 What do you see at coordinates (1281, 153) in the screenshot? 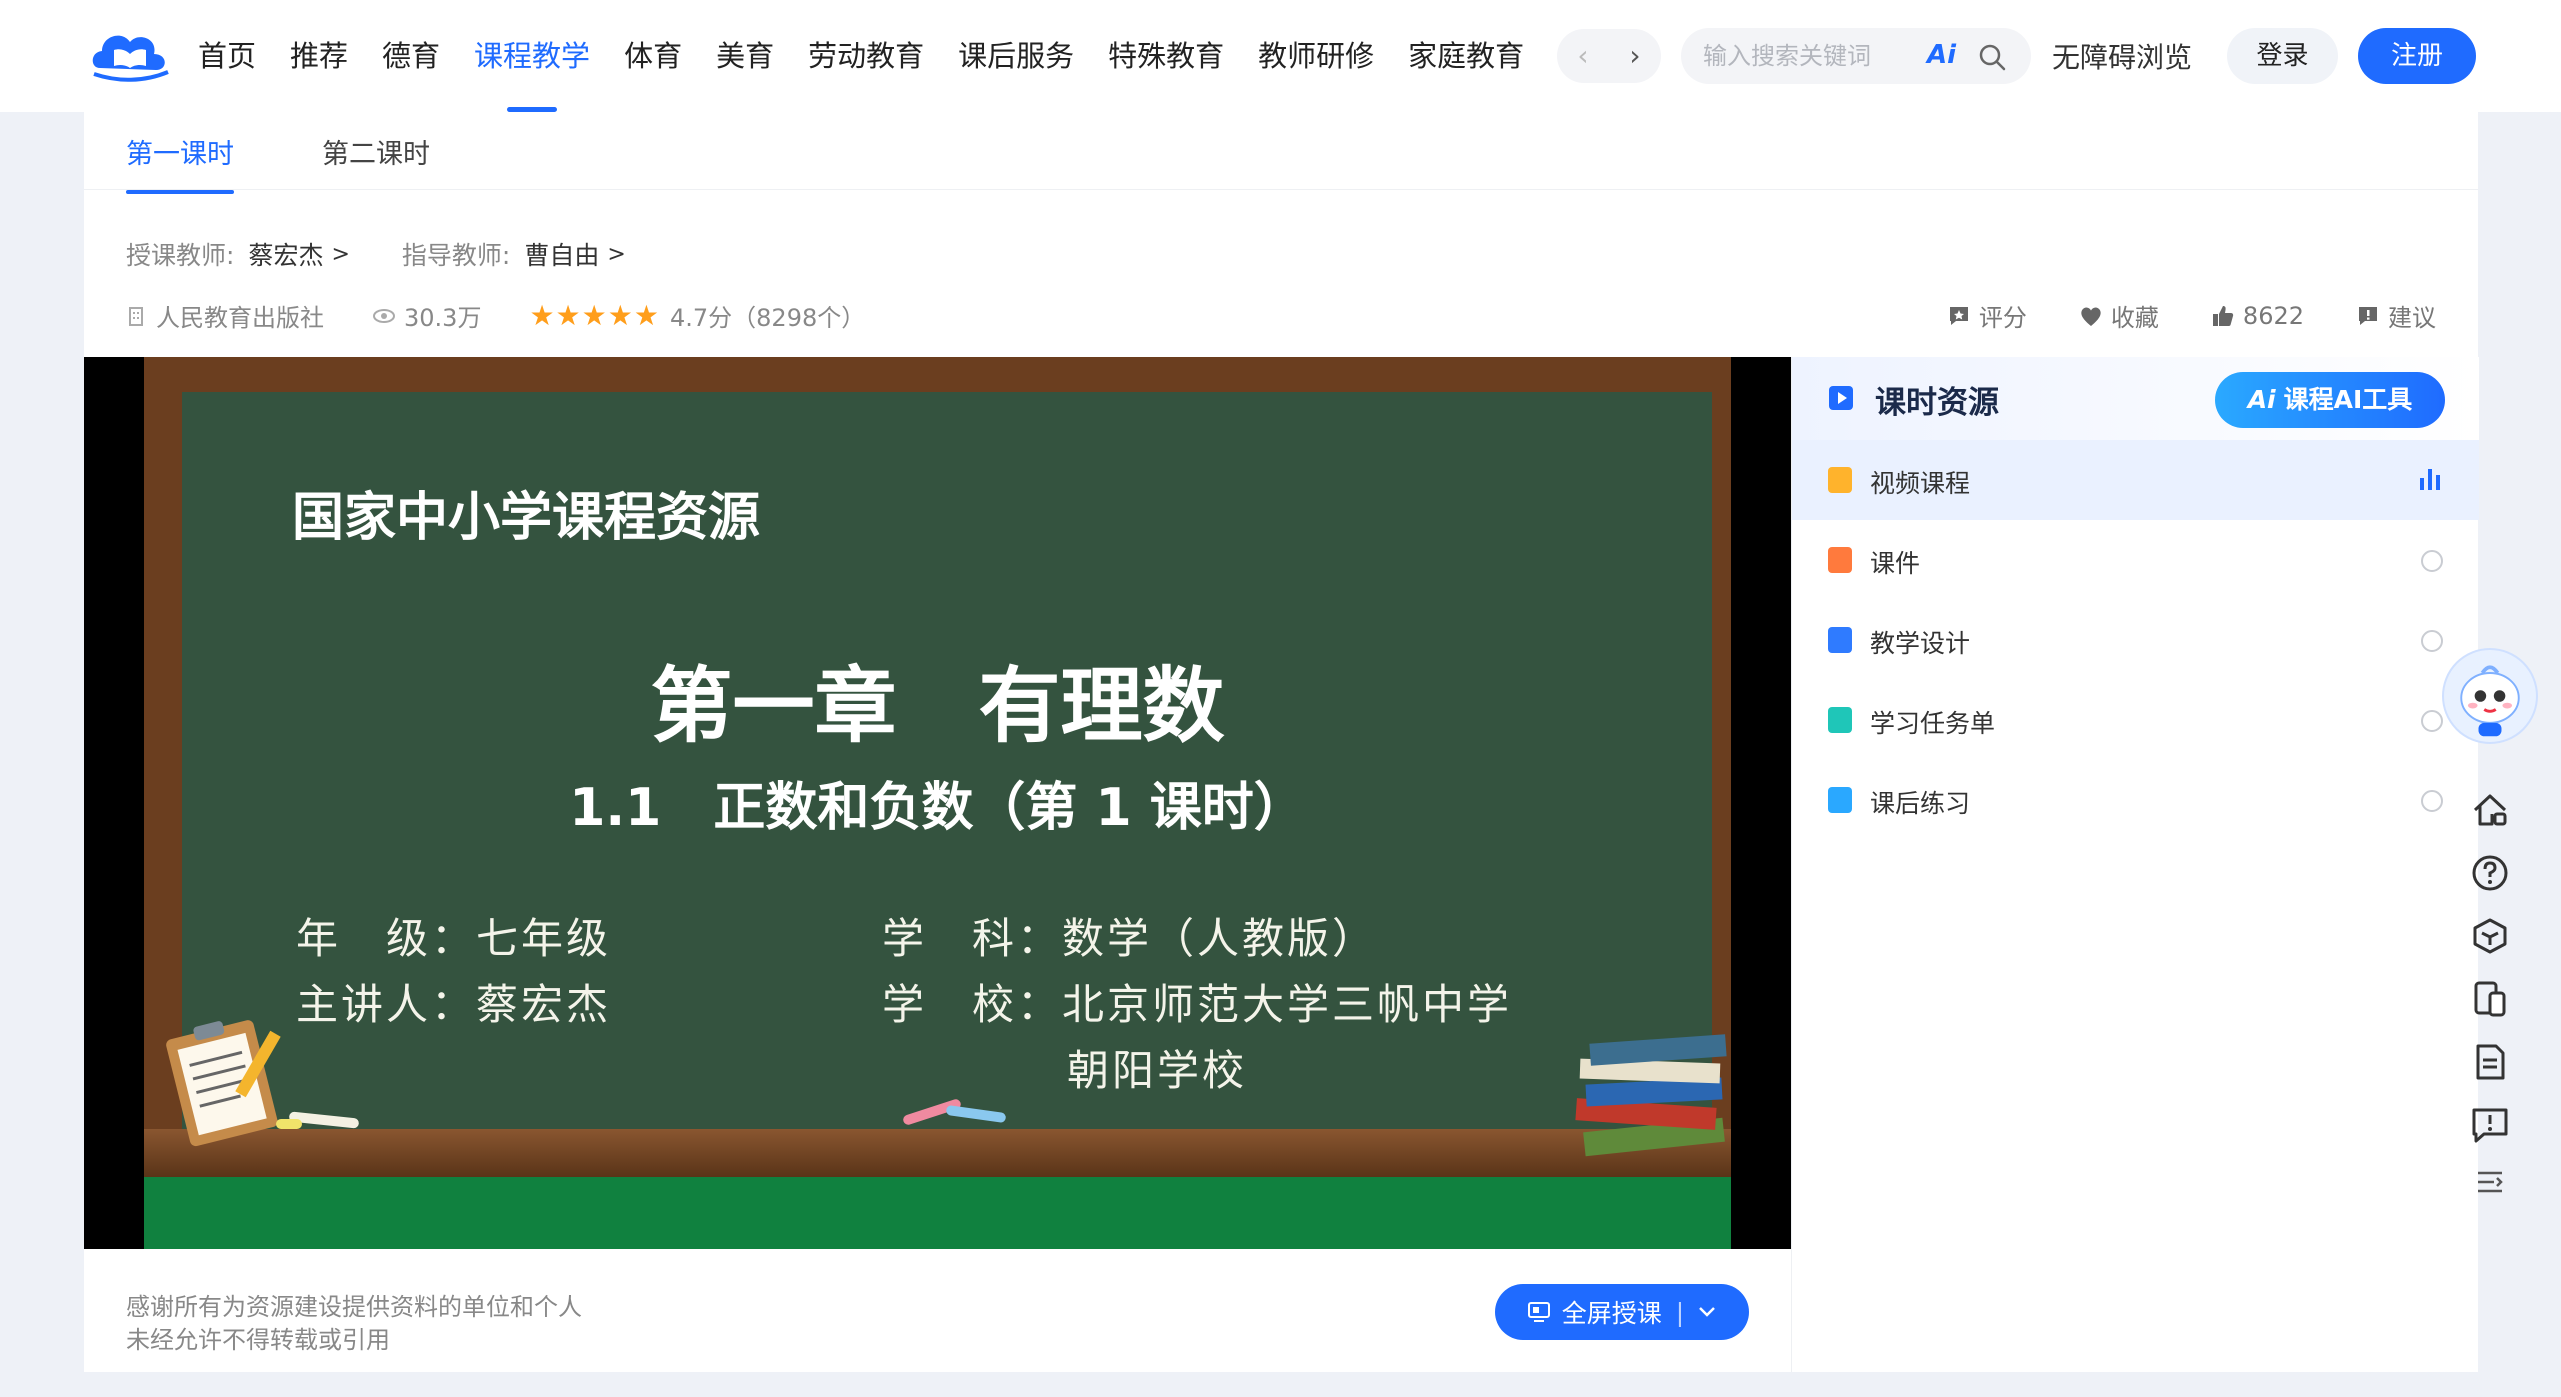
I see `lesson-tabs: 第一课时 第二课时` at bounding box center [1281, 153].